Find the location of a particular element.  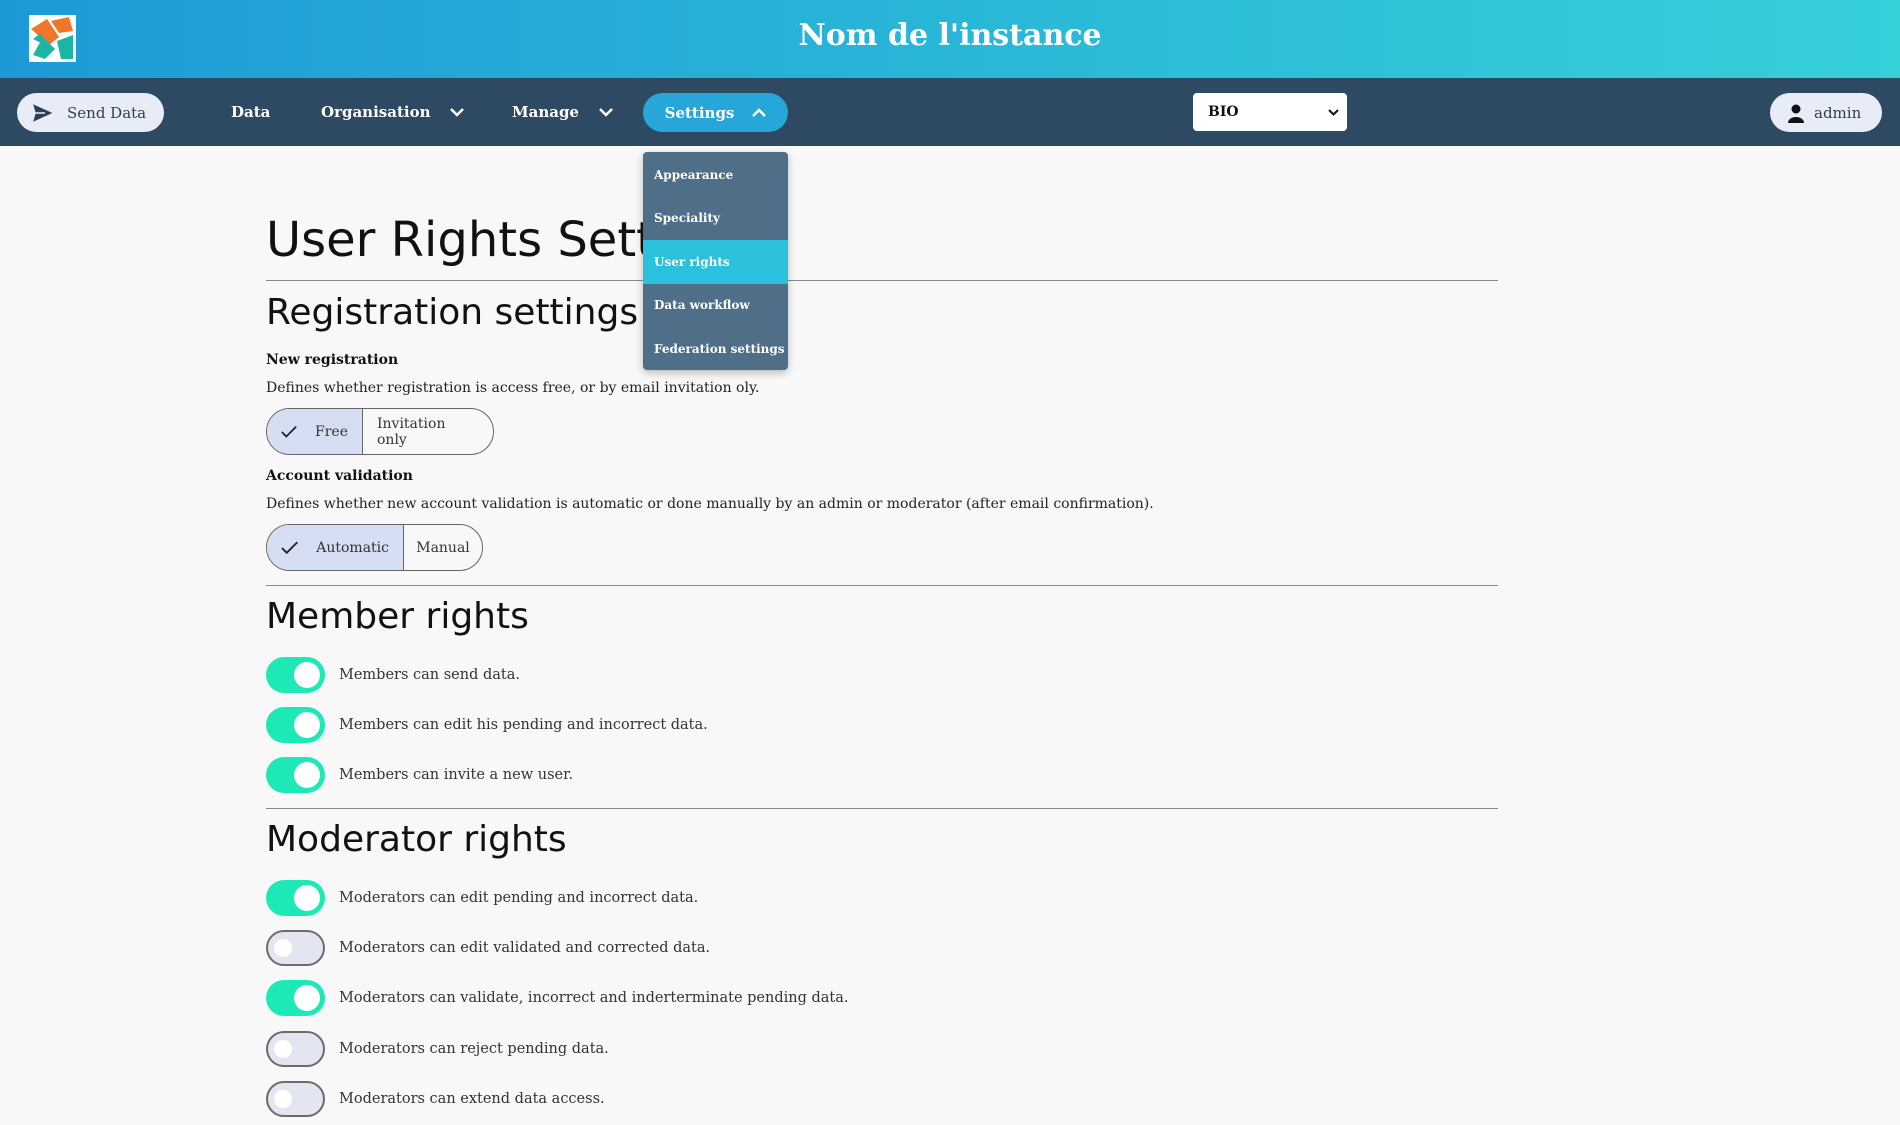

new-registration-label: New registration is located at coordinates (332, 360).